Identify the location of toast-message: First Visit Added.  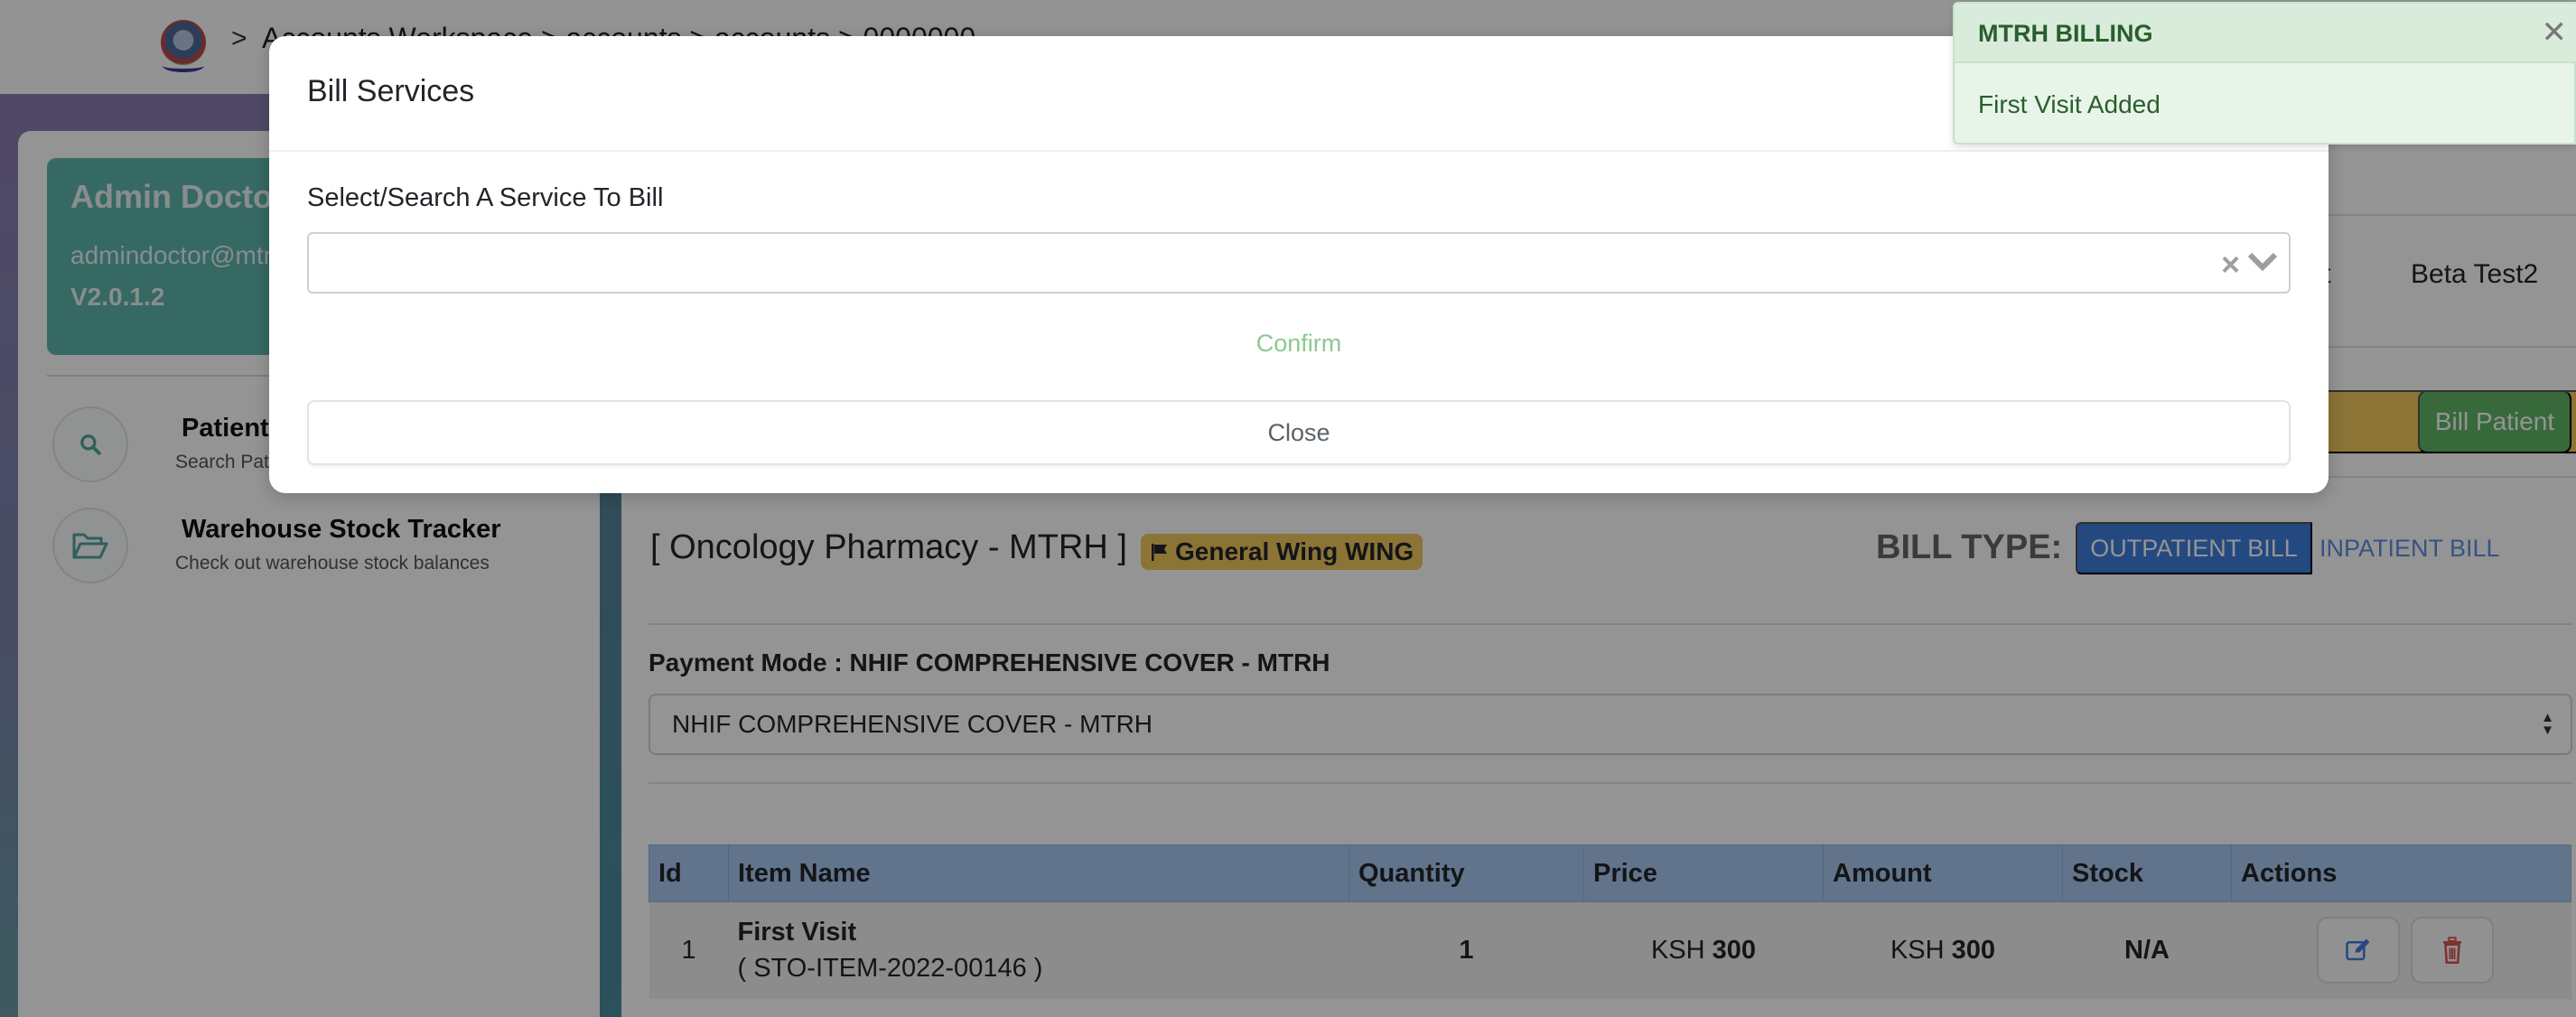
(2069, 104).